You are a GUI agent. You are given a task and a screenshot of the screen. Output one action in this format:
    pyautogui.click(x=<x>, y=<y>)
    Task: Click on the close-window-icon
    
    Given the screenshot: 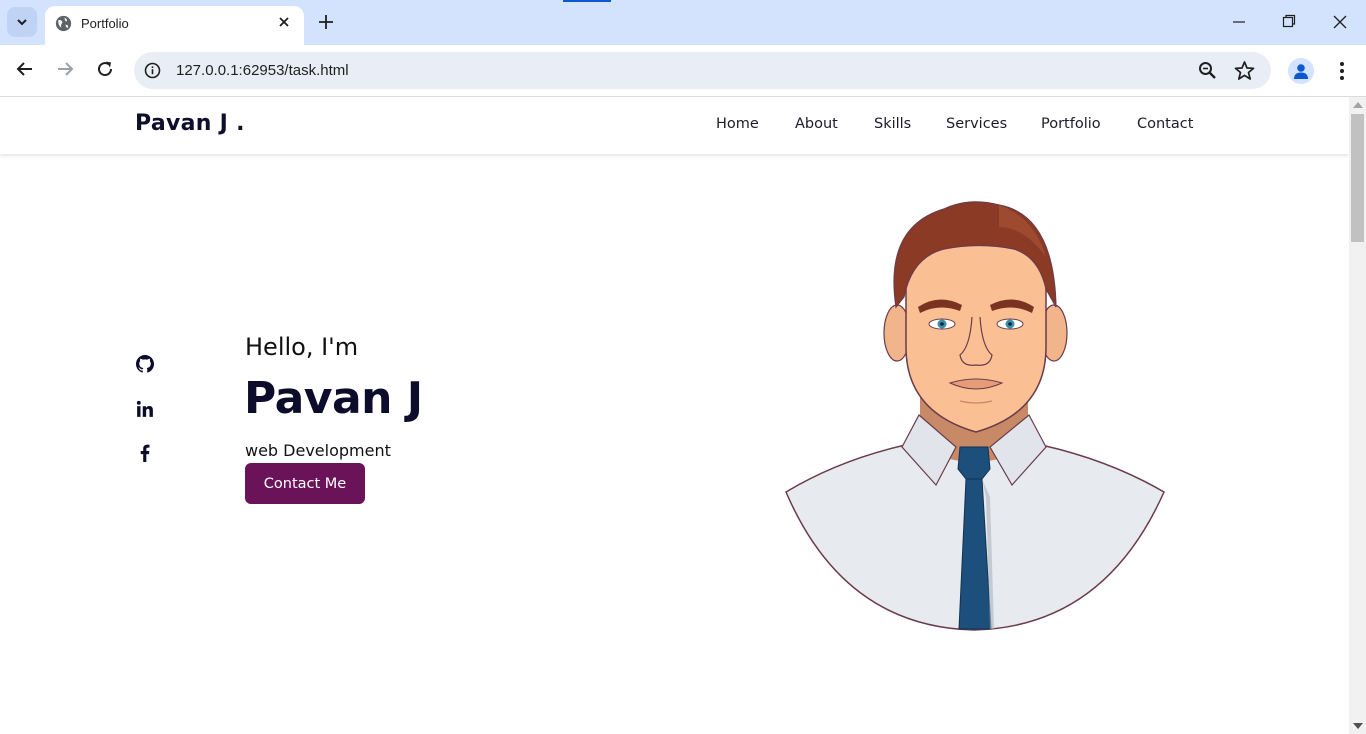 What is the action you would take?
    pyautogui.click(x=1340, y=22)
    